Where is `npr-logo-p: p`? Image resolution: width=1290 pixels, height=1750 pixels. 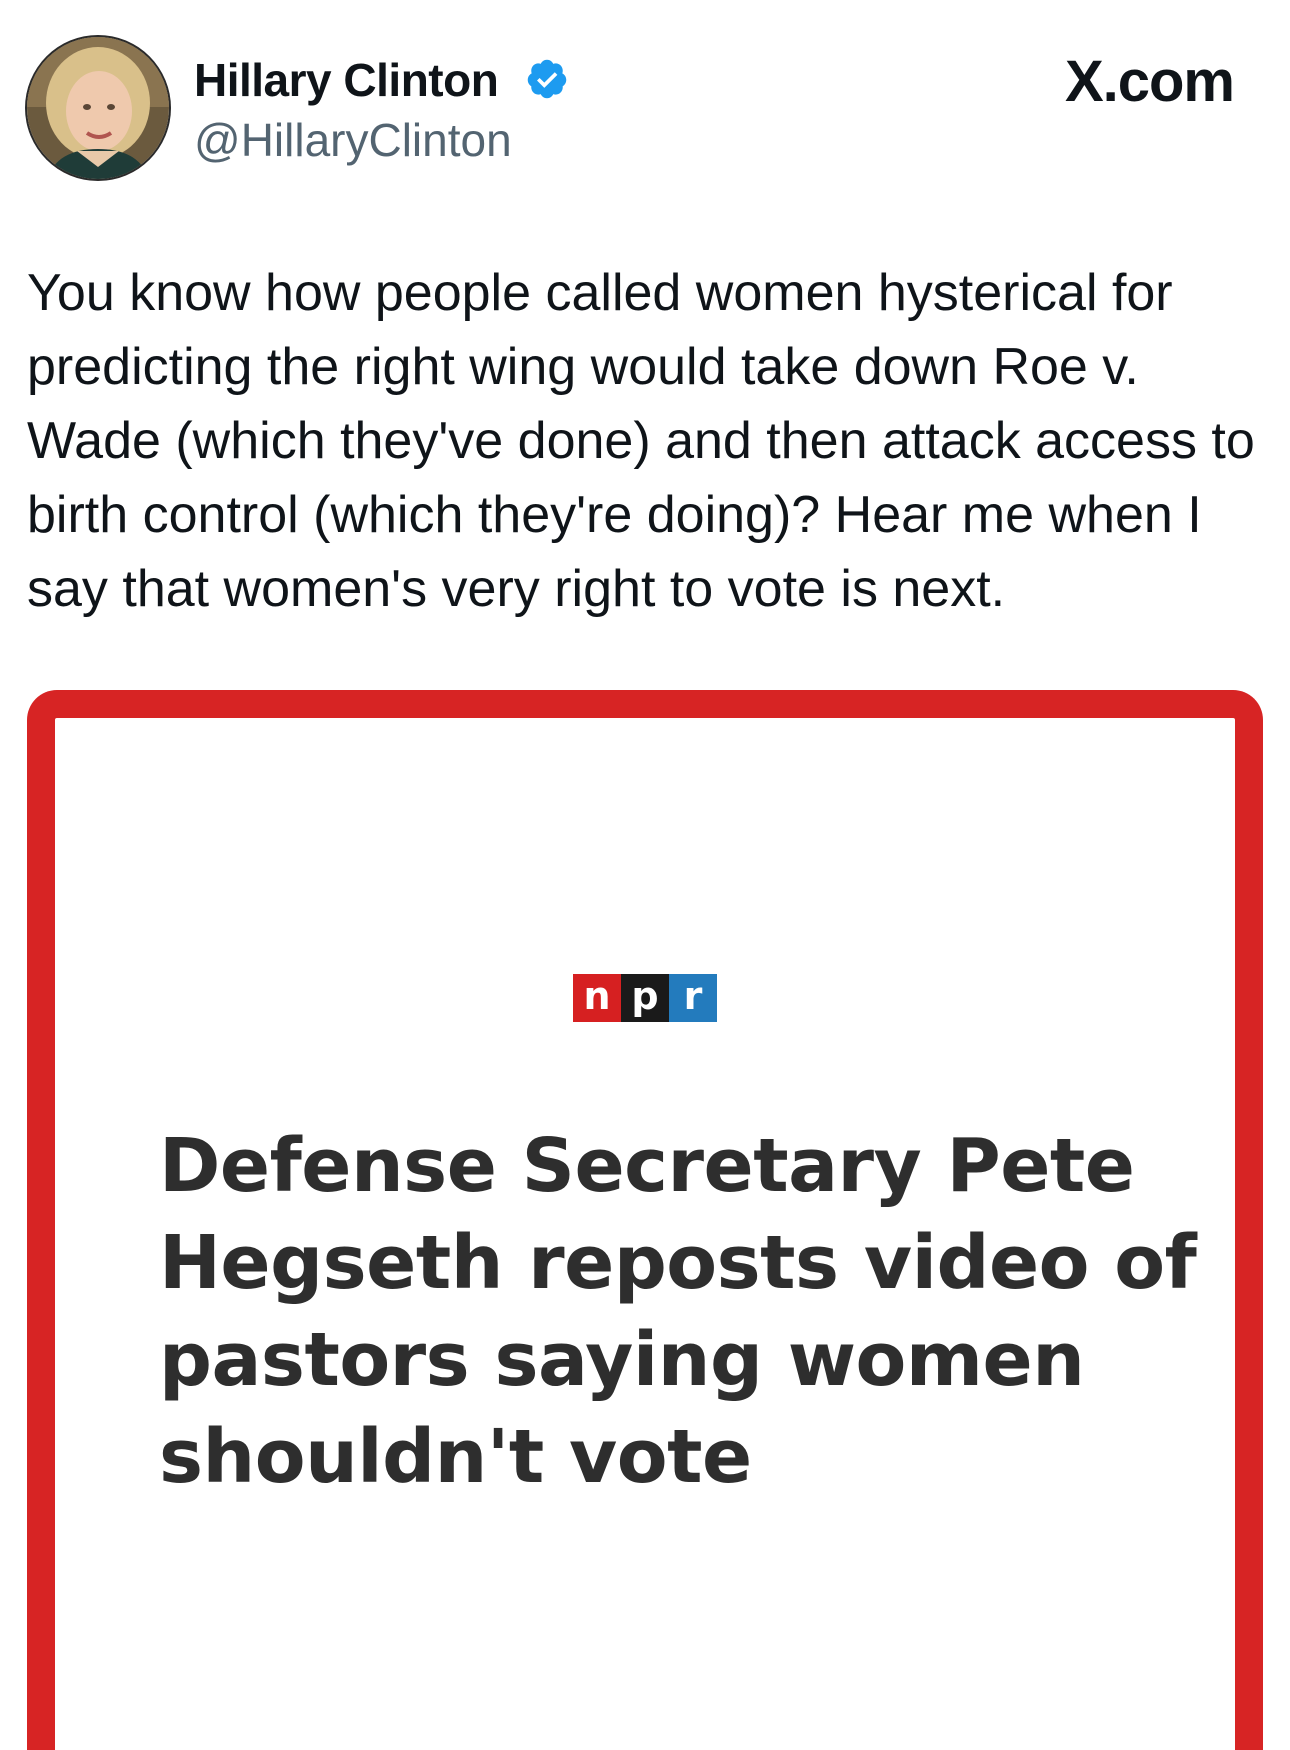 npr-logo-p: p is located at coordinates (645, 998).